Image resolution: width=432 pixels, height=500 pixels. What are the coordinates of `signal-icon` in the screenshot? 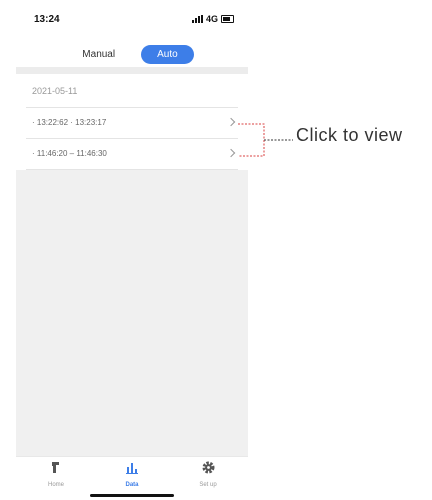 It's located at (197, 19).